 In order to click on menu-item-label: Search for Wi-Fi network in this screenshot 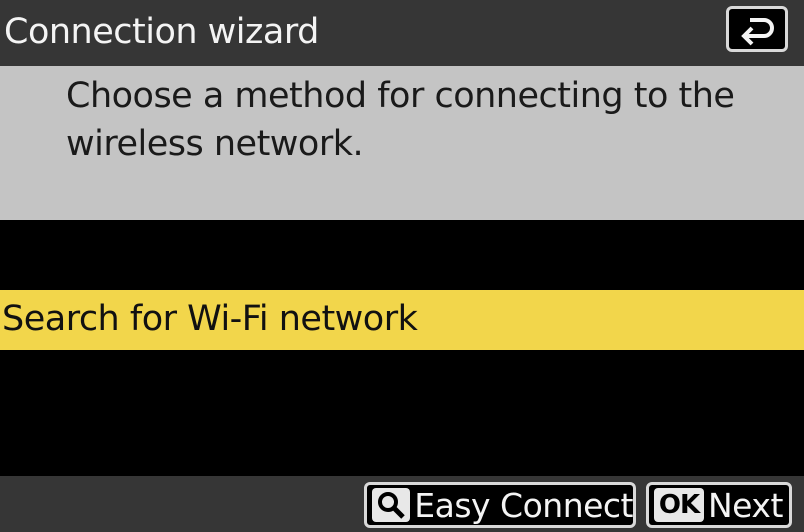, I will do `click(210, 319)`.